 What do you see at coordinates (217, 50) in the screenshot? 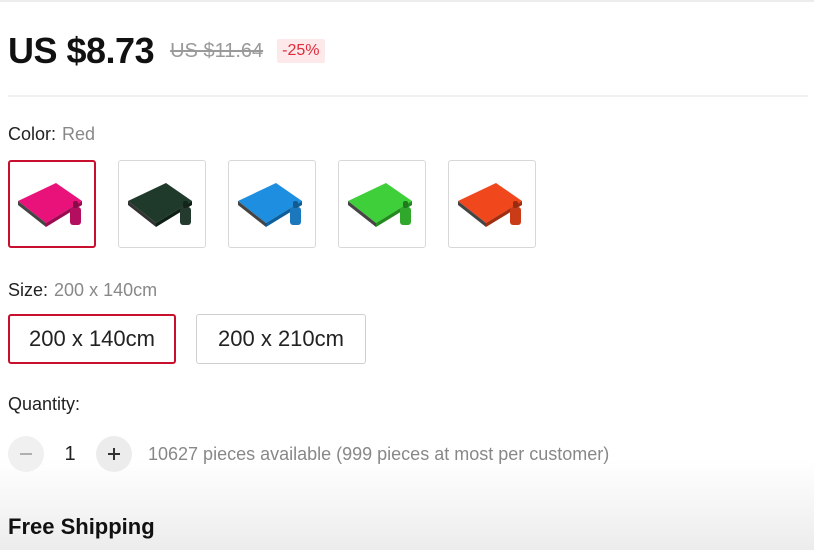
I see `original-price: US $11.64` at bounding box center [217, 50].